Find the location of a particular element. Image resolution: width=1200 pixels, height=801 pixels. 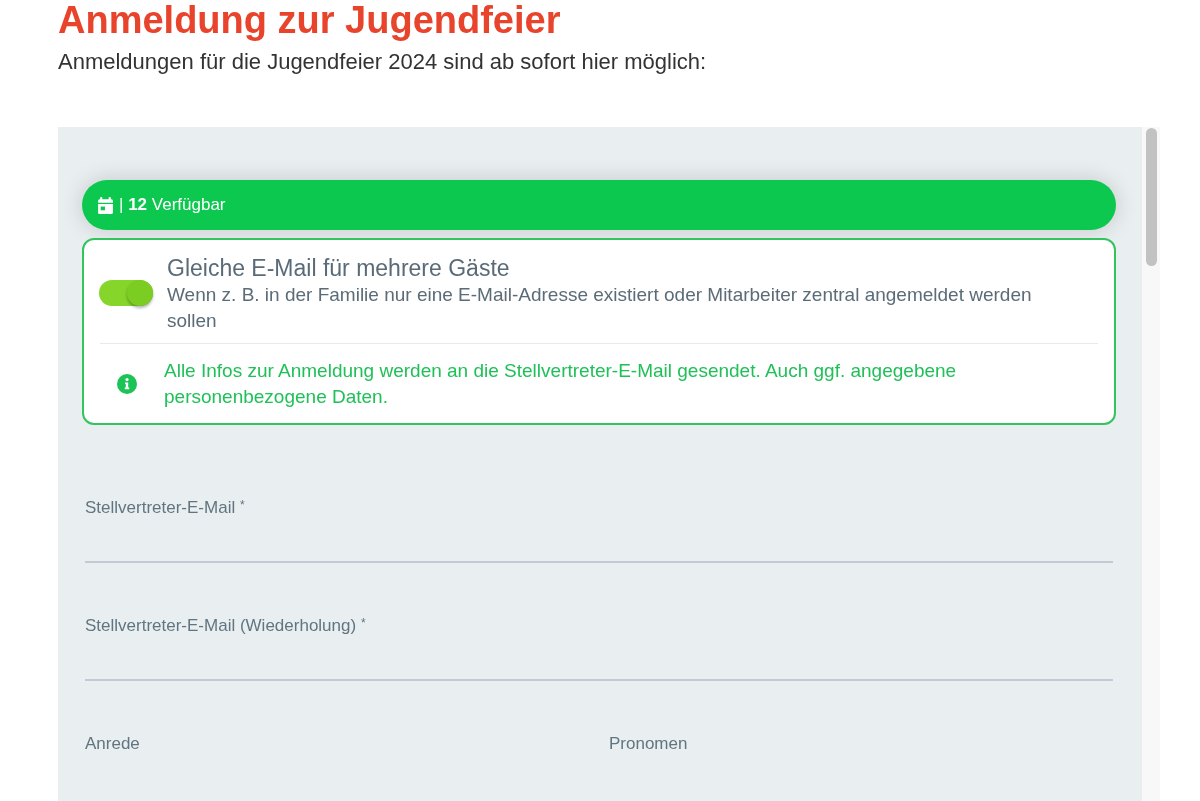

info-text: Alle Infos zur Anmeldung werden an die Stellvertreter-E-Mail gesendet. Auch ggf. angegebene personenbezogene Daten. is located at coordinates (561, 384).